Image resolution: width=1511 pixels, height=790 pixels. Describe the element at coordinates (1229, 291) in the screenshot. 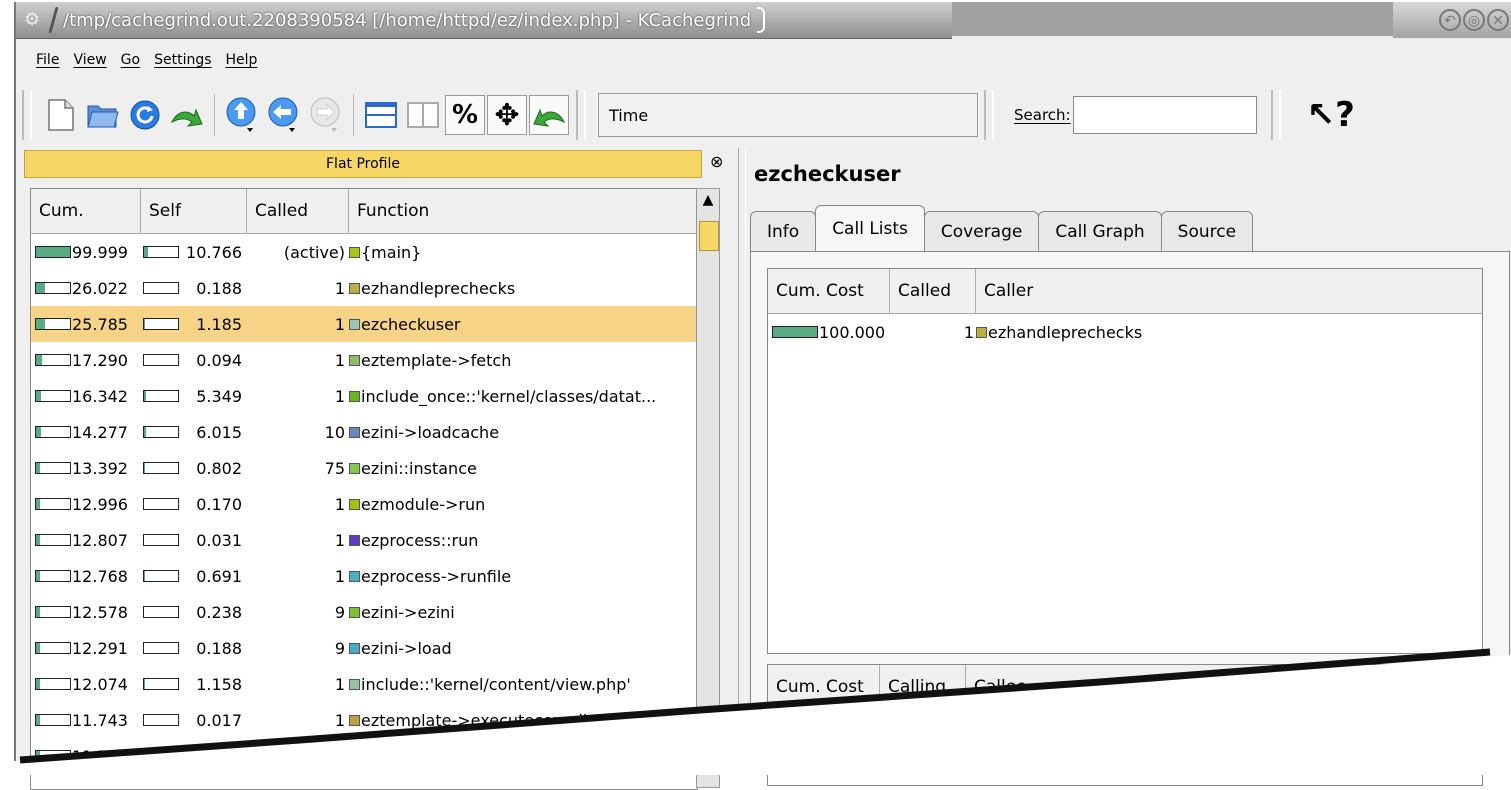

I see `column-header-caller: Caller` at that location.